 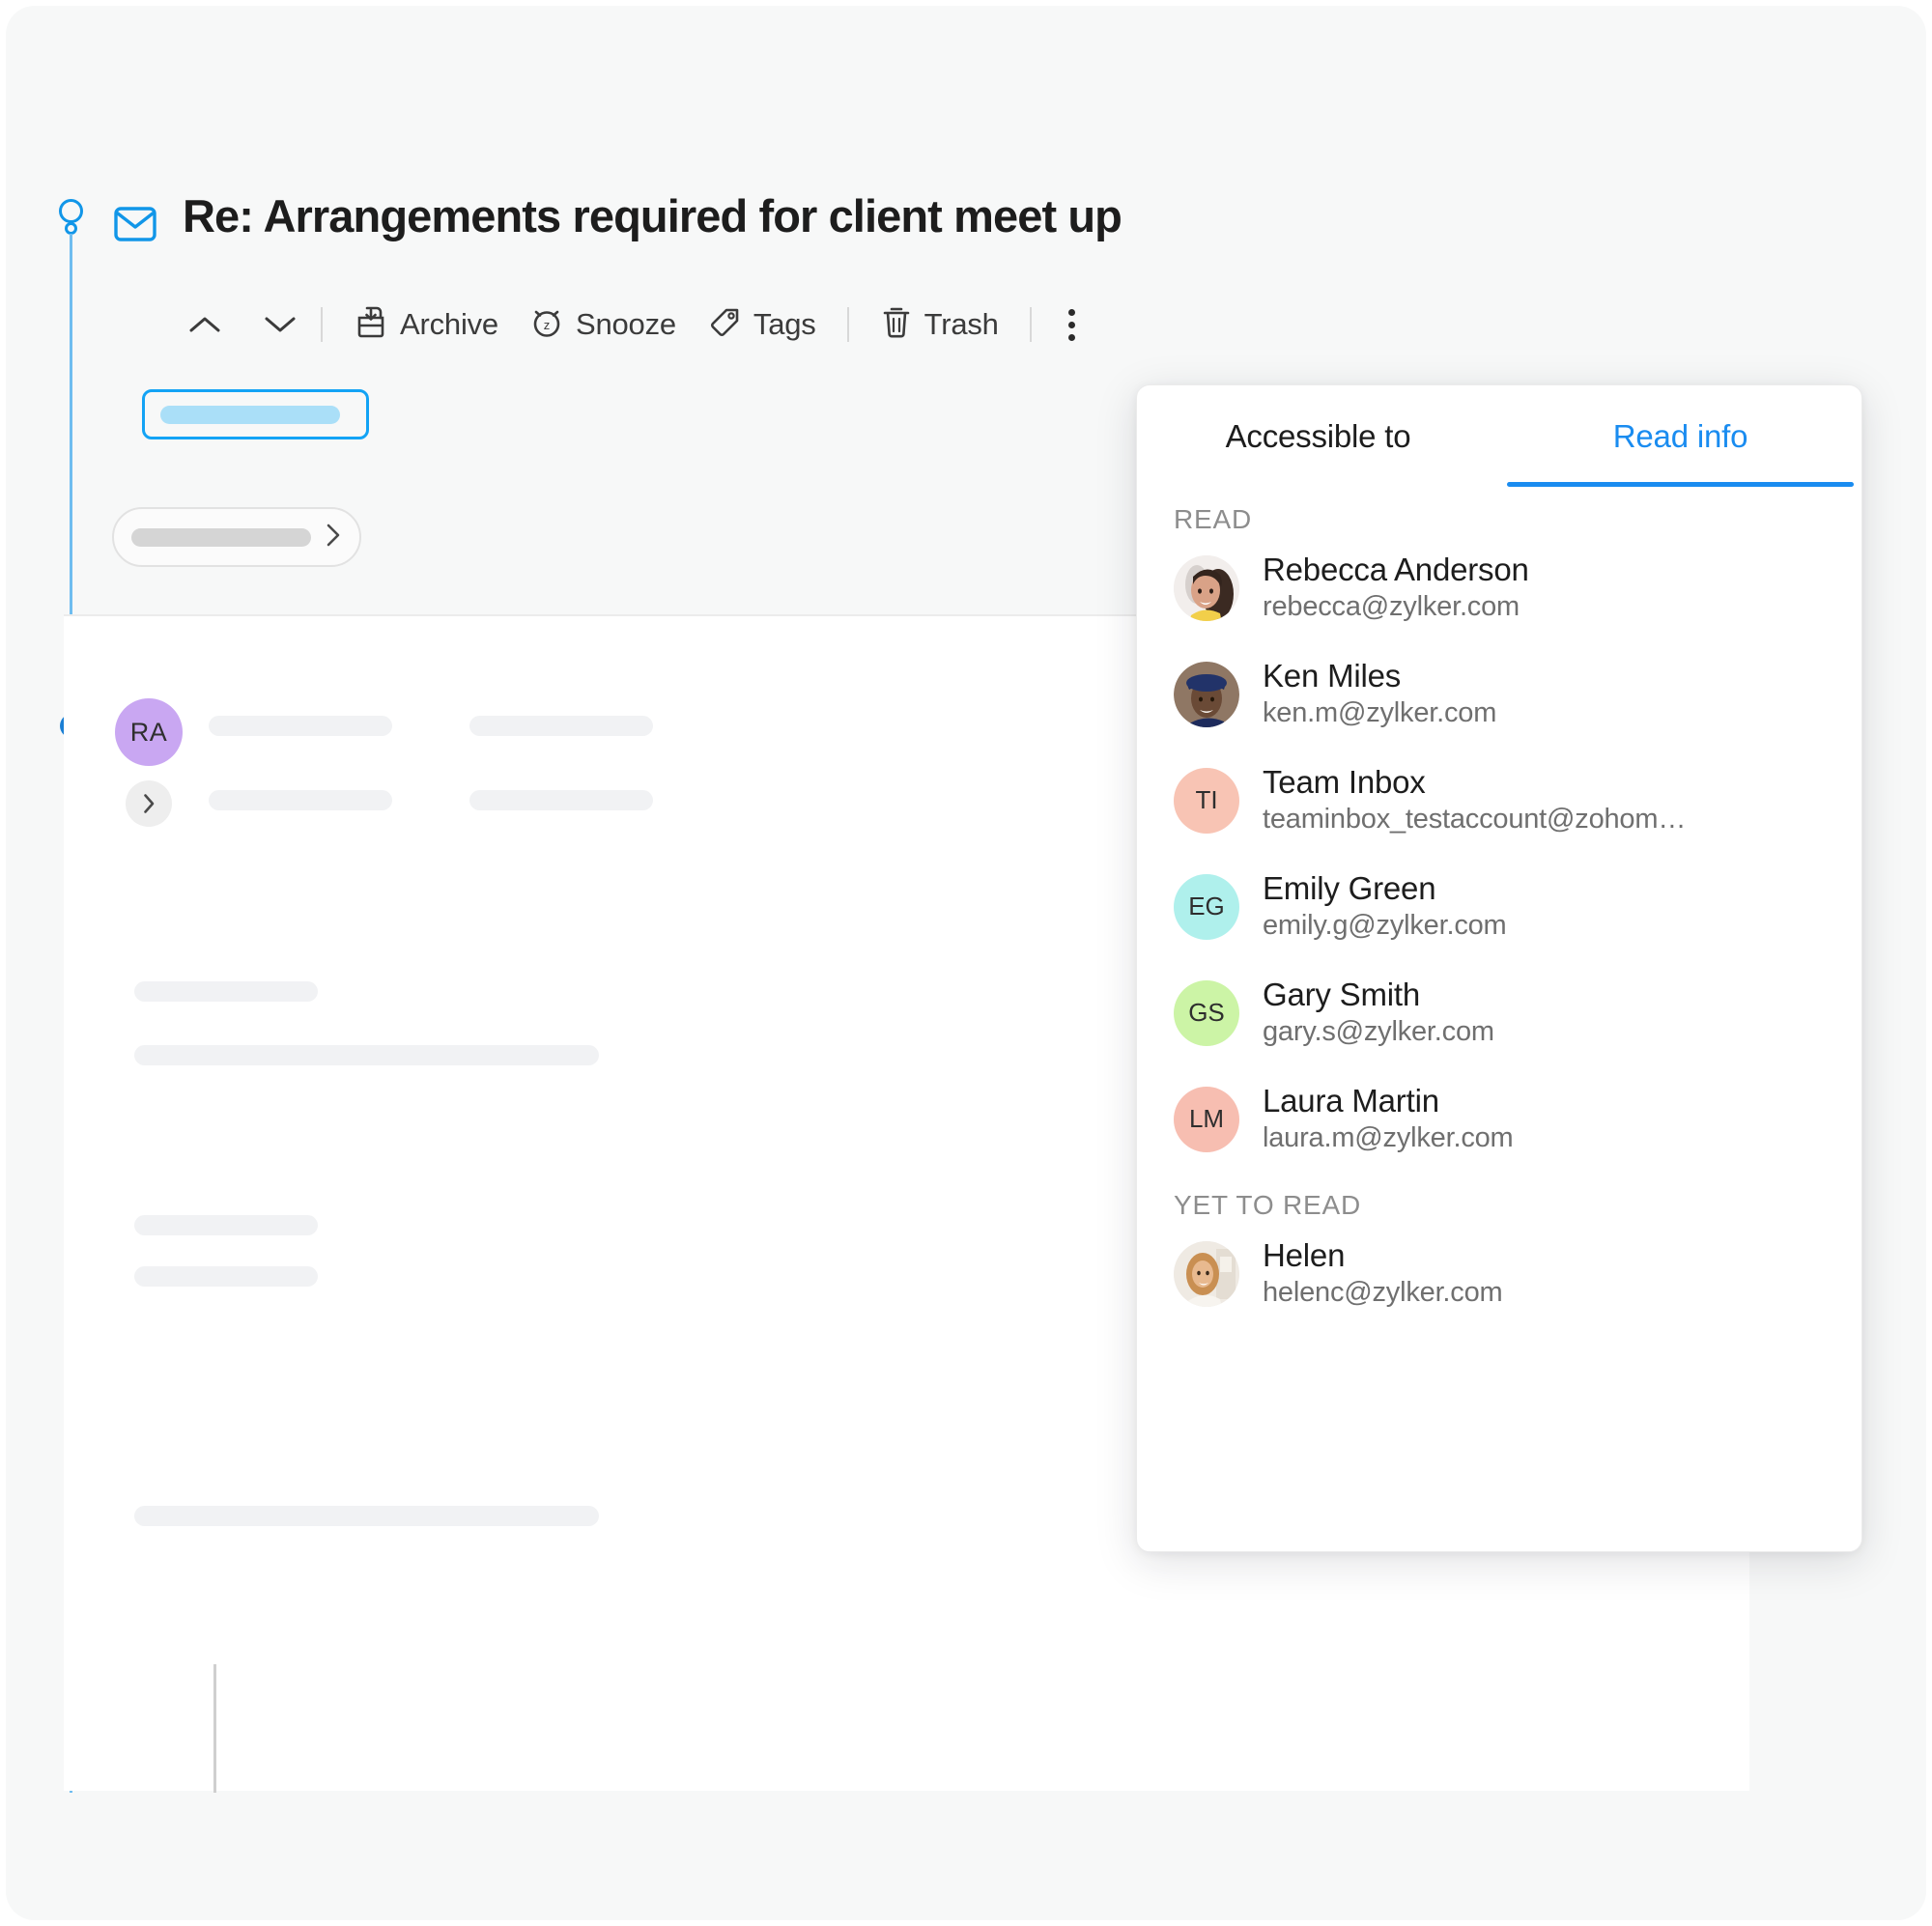 I want to click on list-item: EG Emily Green emily.g@zylker.com, so click(x=1499, y=907).